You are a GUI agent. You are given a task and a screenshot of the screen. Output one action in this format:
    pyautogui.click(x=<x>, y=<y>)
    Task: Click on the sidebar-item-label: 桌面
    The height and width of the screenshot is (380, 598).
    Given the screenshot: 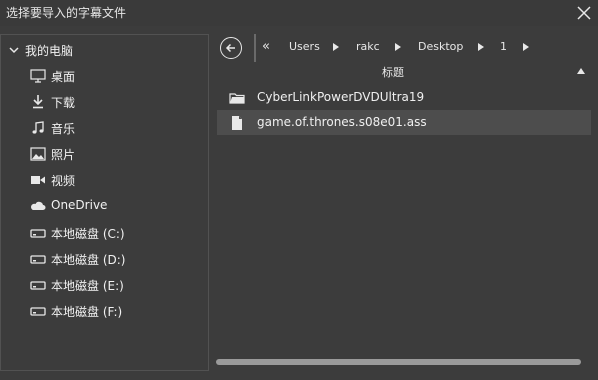 What is the action you would take?
    pyautogui.click(x=63, y=77)
    